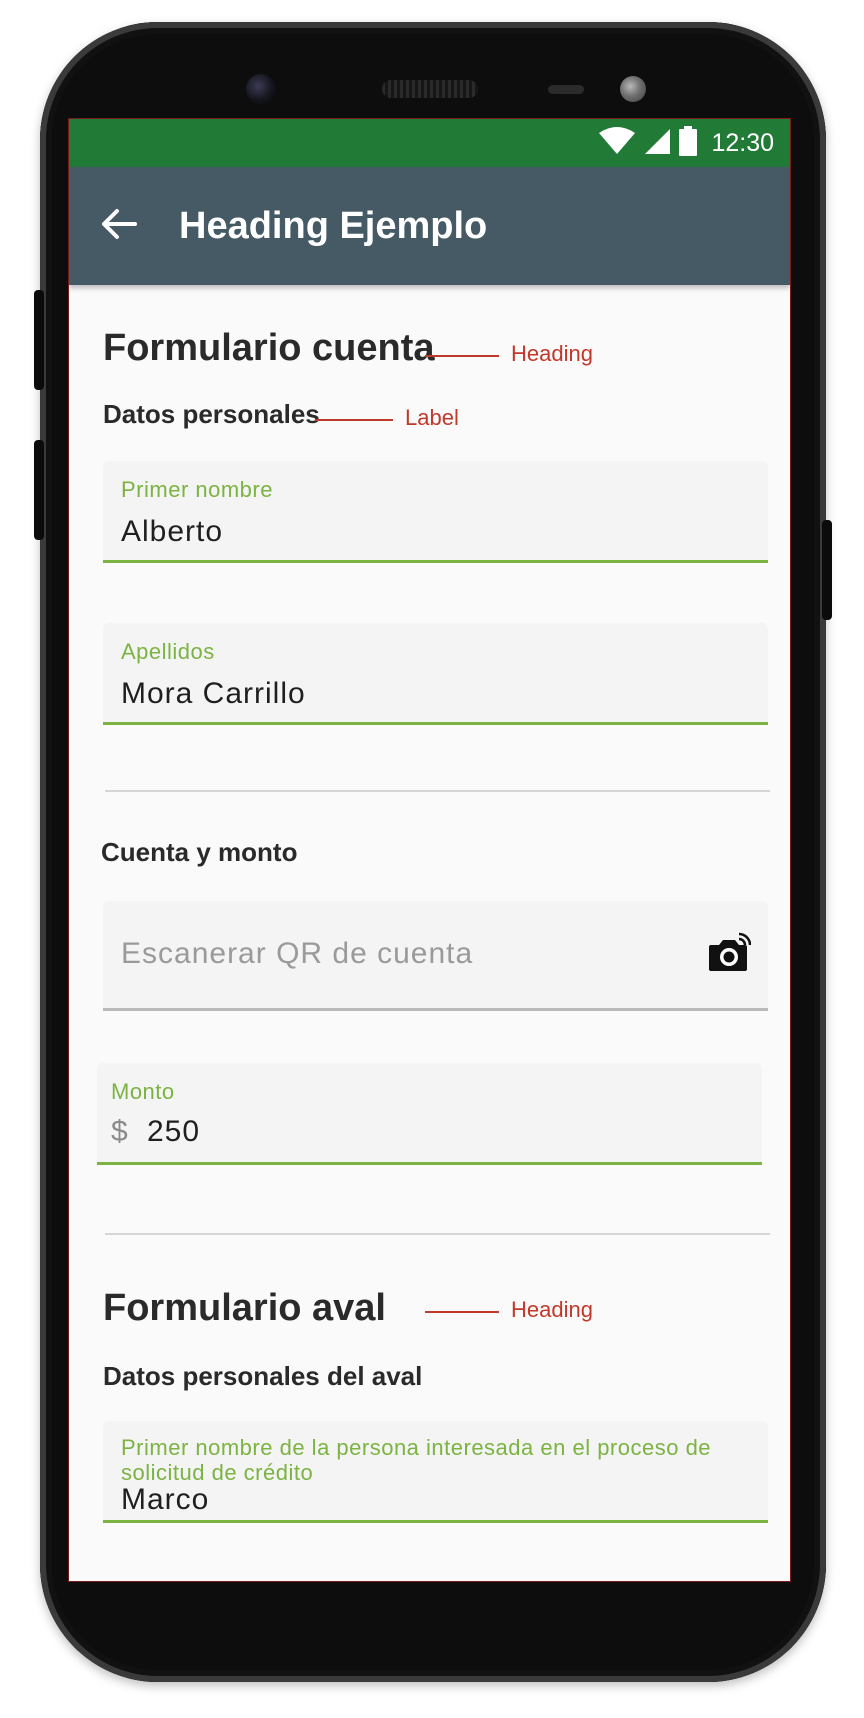 This screenshot has height=1718, width=864. What do you see at coordinates (244, 1308) in the screenshot?
I see `heading-formulario-aval: Formulario aval` at bounding box center [244, 1308].